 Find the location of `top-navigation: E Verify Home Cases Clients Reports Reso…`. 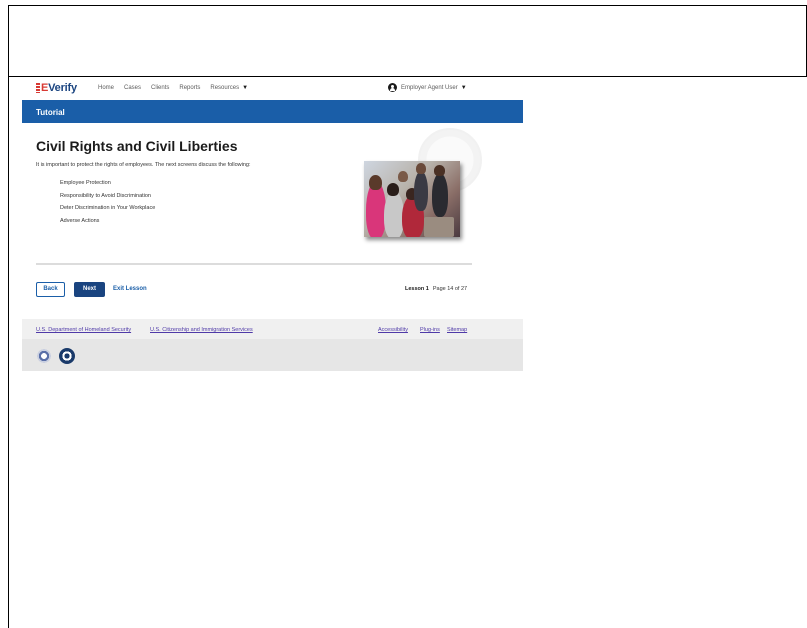

top-navigation: E Verify Home Cases Clients Reports Reso… is located at coordinates (272, 88).